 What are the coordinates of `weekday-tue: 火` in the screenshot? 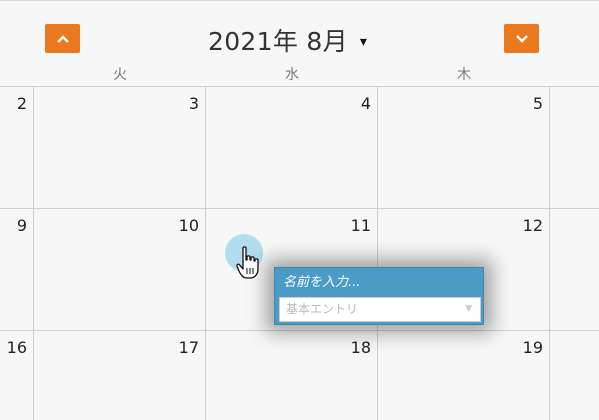 It's located at (120, 75).